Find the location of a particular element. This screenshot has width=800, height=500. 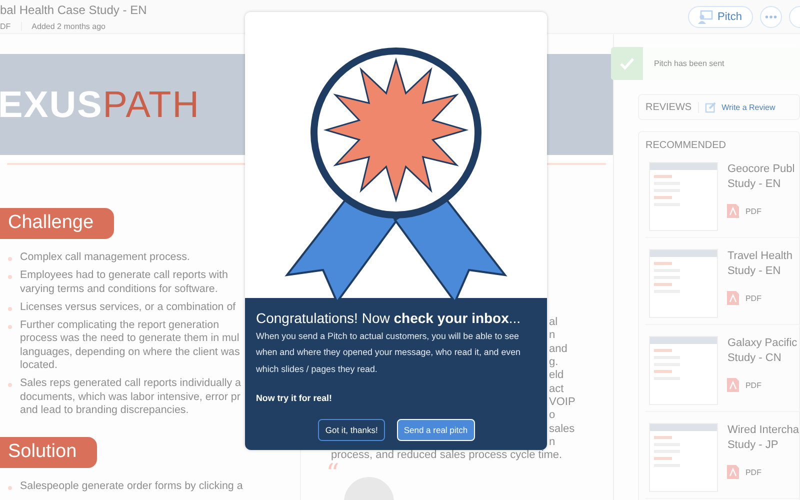

file-type: DF is located at coordinates (11, 26).